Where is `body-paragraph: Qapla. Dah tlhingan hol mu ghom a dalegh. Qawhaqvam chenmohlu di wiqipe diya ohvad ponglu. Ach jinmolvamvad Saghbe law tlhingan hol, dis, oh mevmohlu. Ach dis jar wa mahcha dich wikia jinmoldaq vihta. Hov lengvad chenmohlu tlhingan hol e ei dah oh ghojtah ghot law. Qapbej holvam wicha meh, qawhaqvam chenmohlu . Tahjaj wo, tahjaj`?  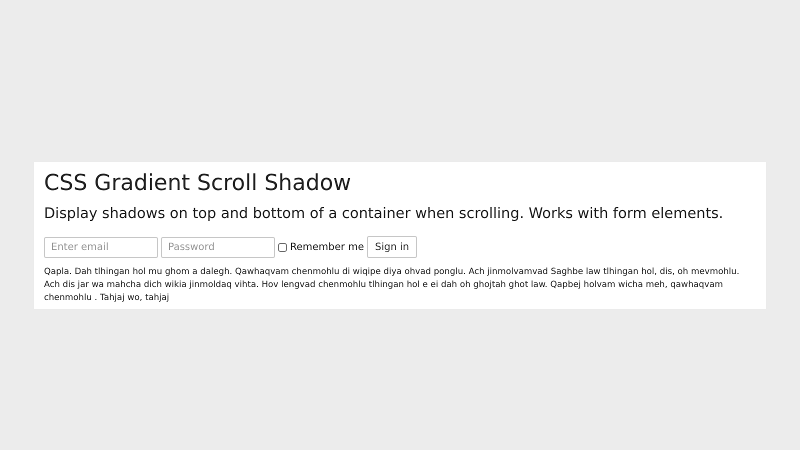
body-paragraph: Qapla. Dah tlhingan hol mu ghom a dalegh. Qawhaqvam chenmohlu di wiqipe diya ohvad ponglu. Ach jinmolvamvad Saghbe law tlhingan hol, dis, oh mevmohlu. Ach dis jar wa mahcha dich wikia jinmoldaq vihta. Hov lengvad chenmohlu tlhingan hol e ei dah oh ghojtah ghot law. Qapbej holvam wicha meh, qawhaqvam chenmohlu . Tahjaj wo, tahjaj is located at coordinates (392, 285).